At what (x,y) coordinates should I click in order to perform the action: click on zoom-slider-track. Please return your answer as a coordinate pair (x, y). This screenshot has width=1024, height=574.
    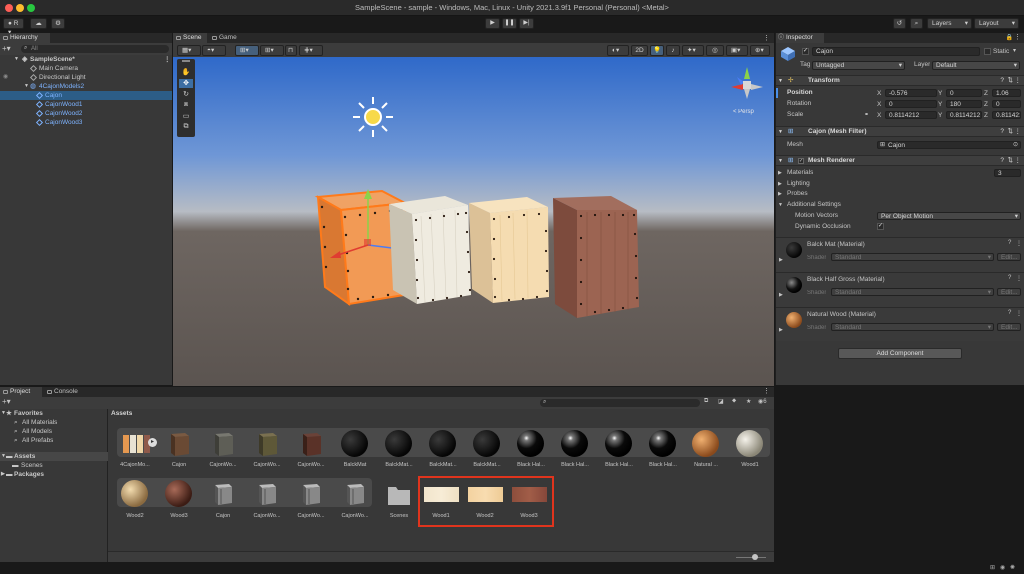
    Looking at the image, I should click on (751, 557).